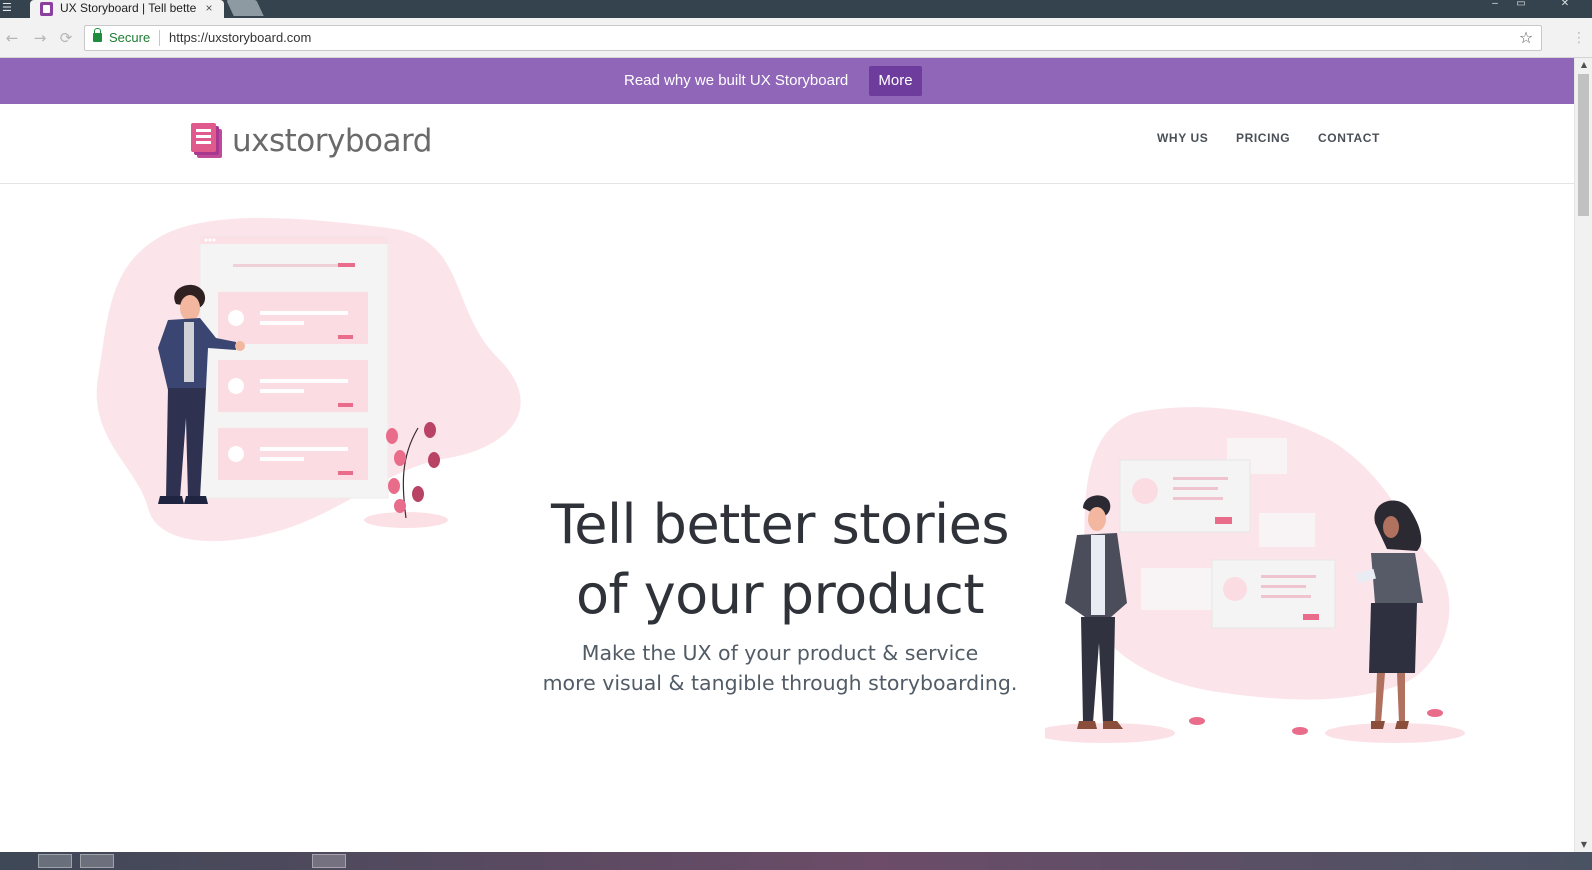  What do you see at coordinates (780, 524) in the screenshot?
I see `hero-title-line-1: Tell better stories` at bounding box center [780, 524].